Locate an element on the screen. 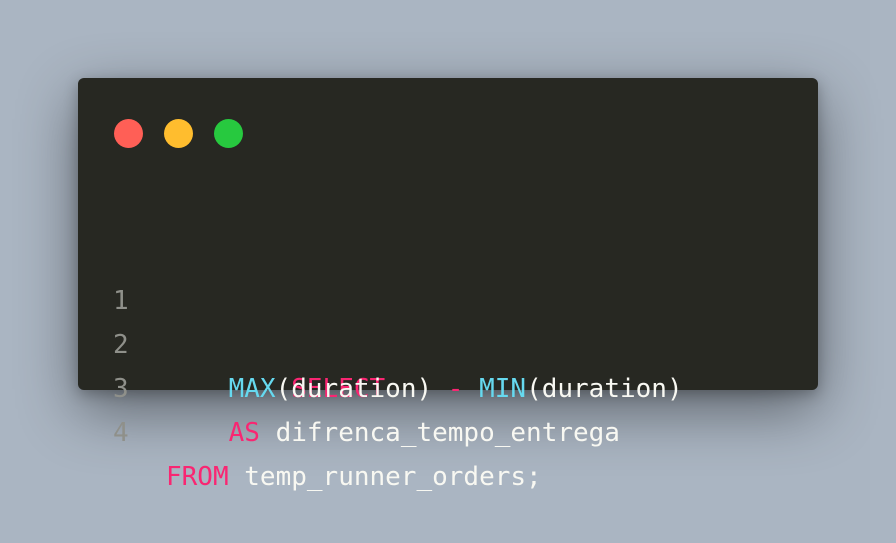 Image resolution: width=896 pixels, height=543 pixels. code-text: MAX(duration) - MIN(duration) is located at coordinates (424, 389).